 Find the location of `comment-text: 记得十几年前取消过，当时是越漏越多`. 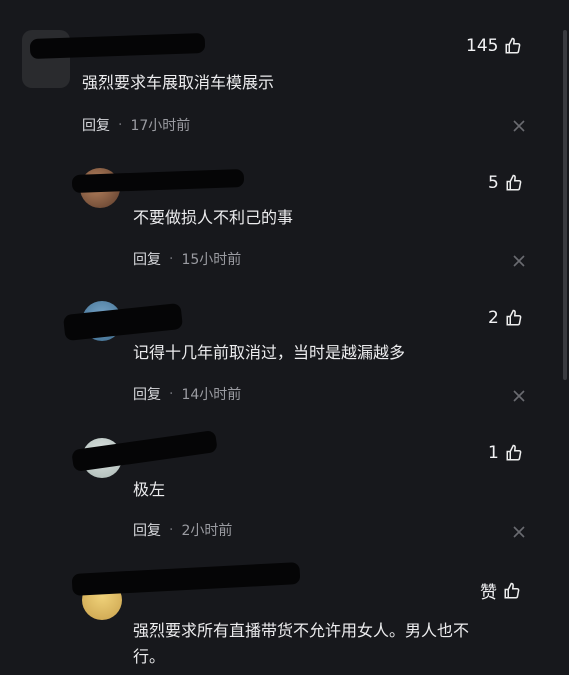

comment-text: 记得十几年前取消过，当时是越漏越多 is located at coordinates (269, 352).